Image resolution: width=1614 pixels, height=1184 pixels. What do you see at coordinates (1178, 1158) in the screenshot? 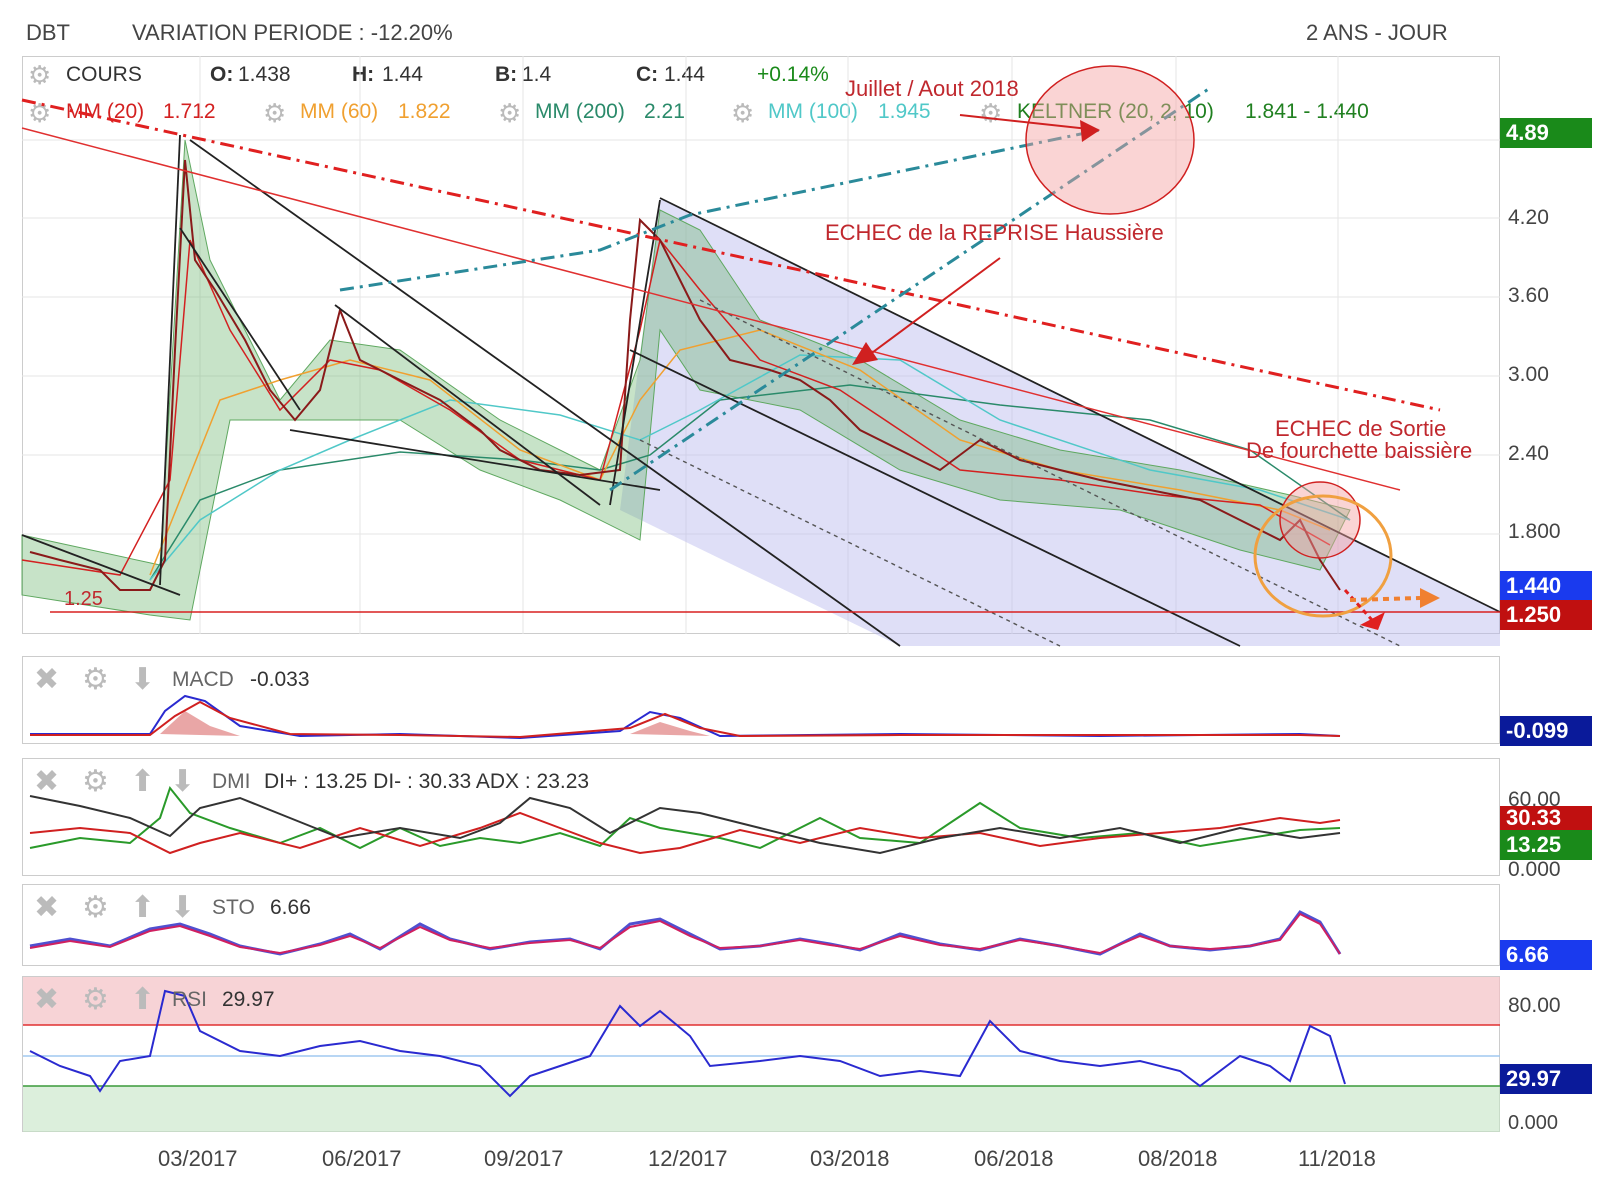
I see `x-tick: 08/2018` at bounding box center [1178, 1158].